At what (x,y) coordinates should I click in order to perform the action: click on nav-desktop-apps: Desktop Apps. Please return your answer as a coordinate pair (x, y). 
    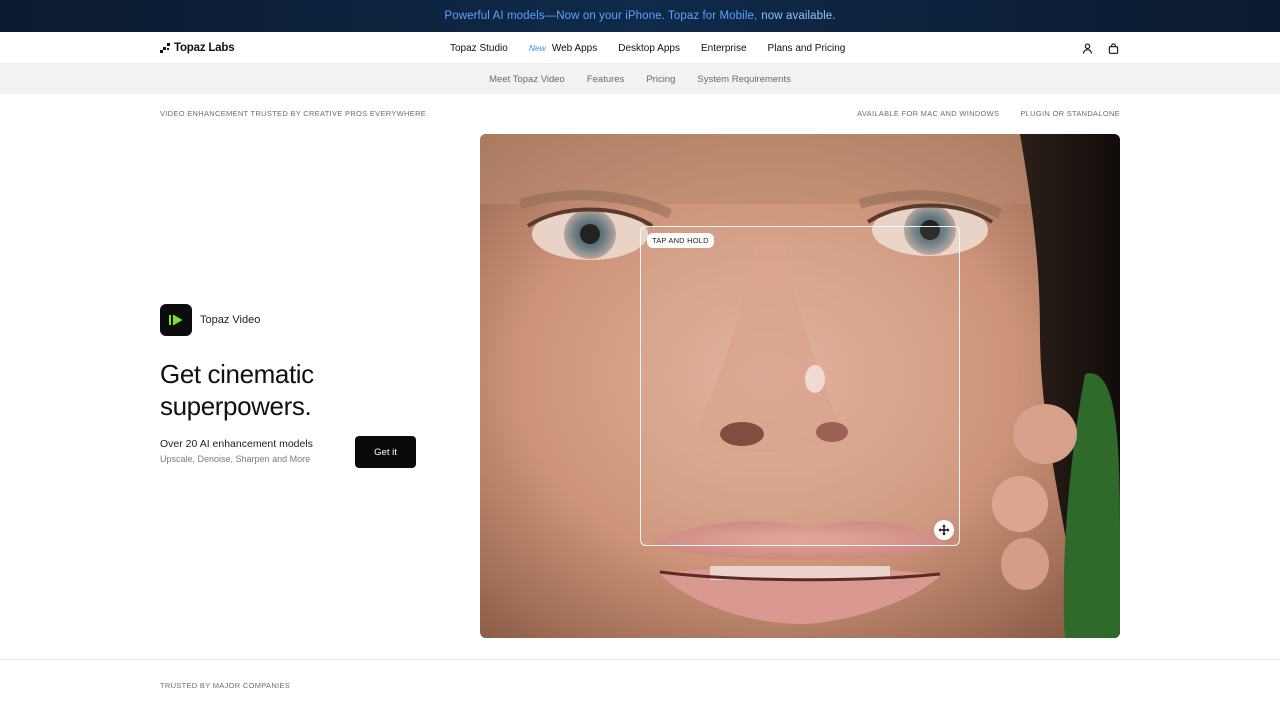
    Looking at the image, I should click on (649, 48).